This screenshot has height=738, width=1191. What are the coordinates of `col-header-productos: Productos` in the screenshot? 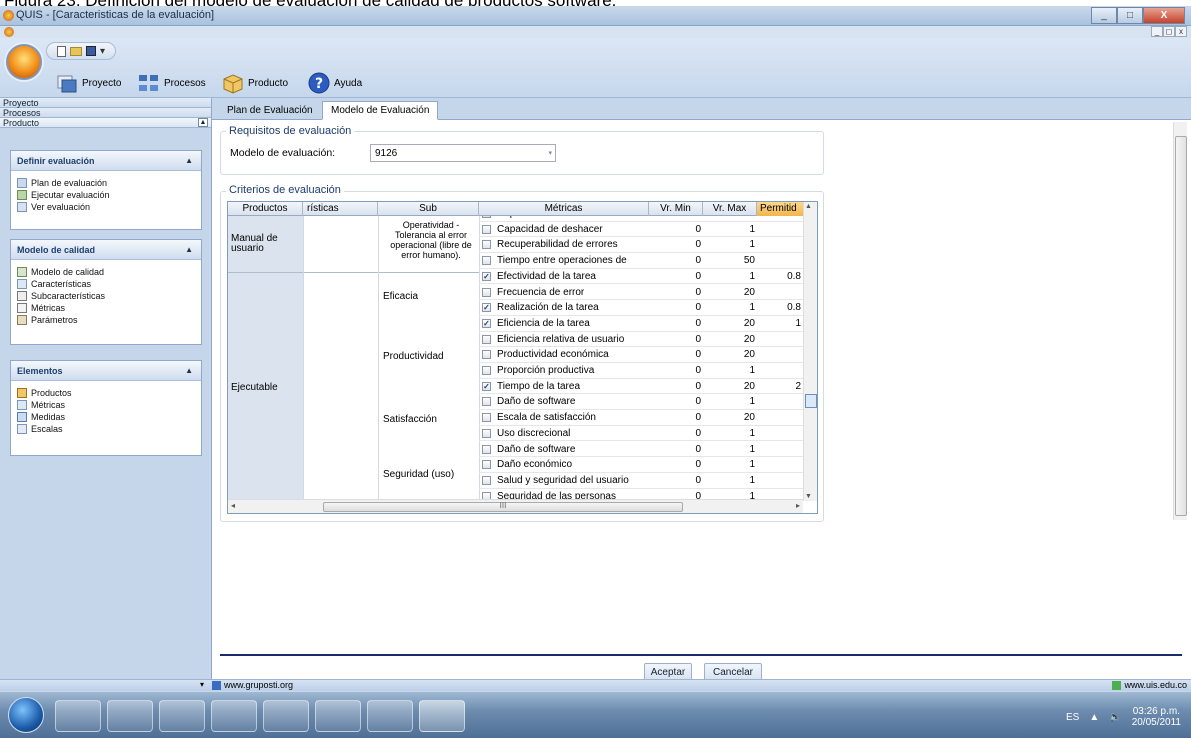 It's located at (265, 209).